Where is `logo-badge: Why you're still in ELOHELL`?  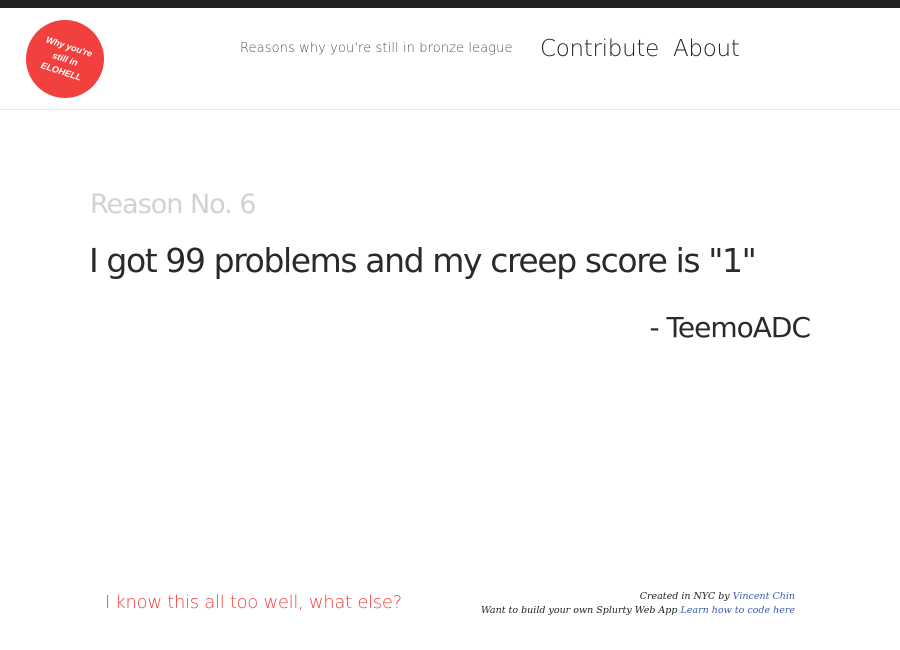 logo-badge: Why you're still in ELOHELL is located at coordinates (65, 59).